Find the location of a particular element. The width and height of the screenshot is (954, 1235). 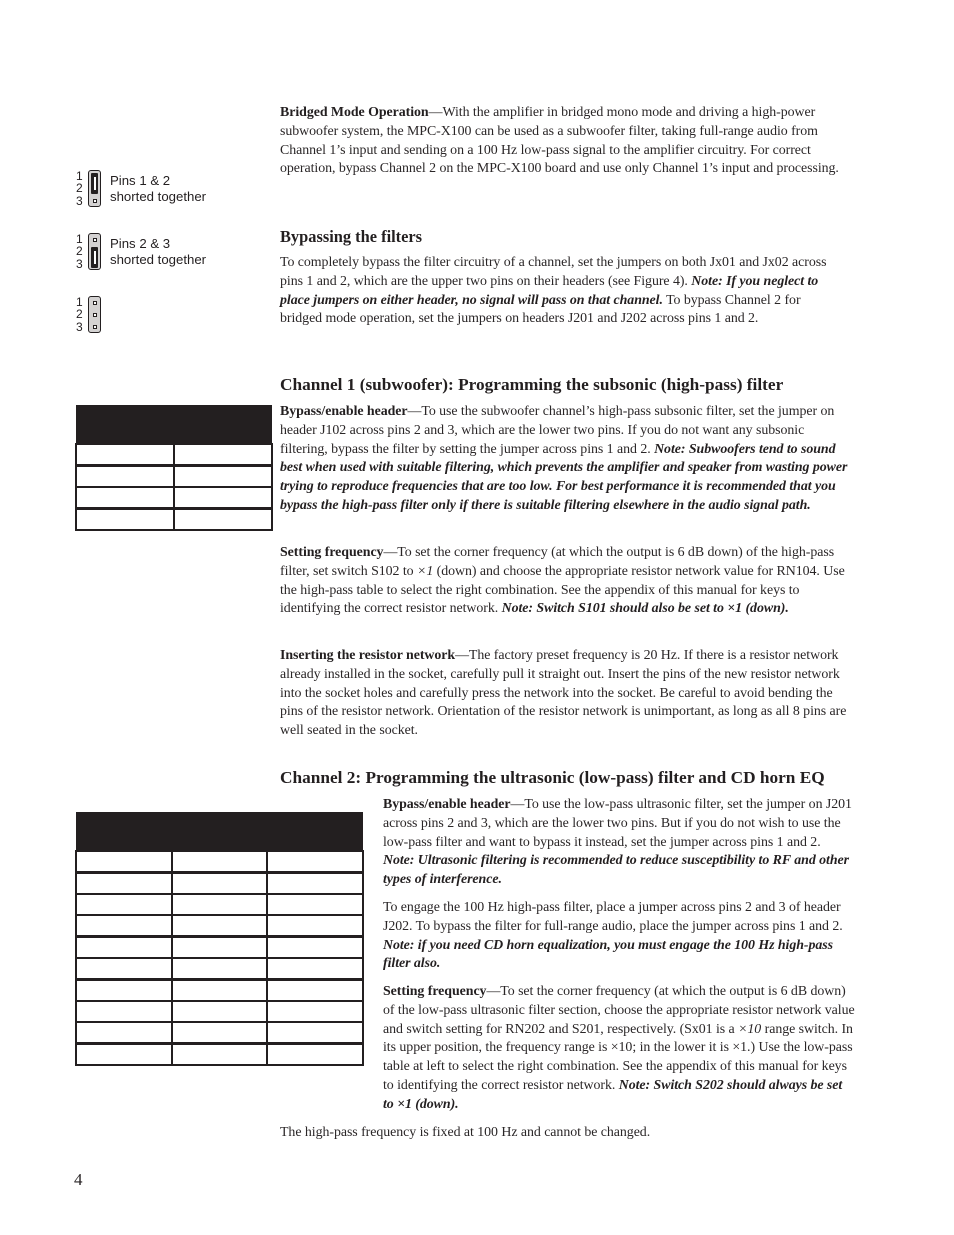

jumper-label: Pins 2 & 3 shorted together is located at coordinates (158, 252).